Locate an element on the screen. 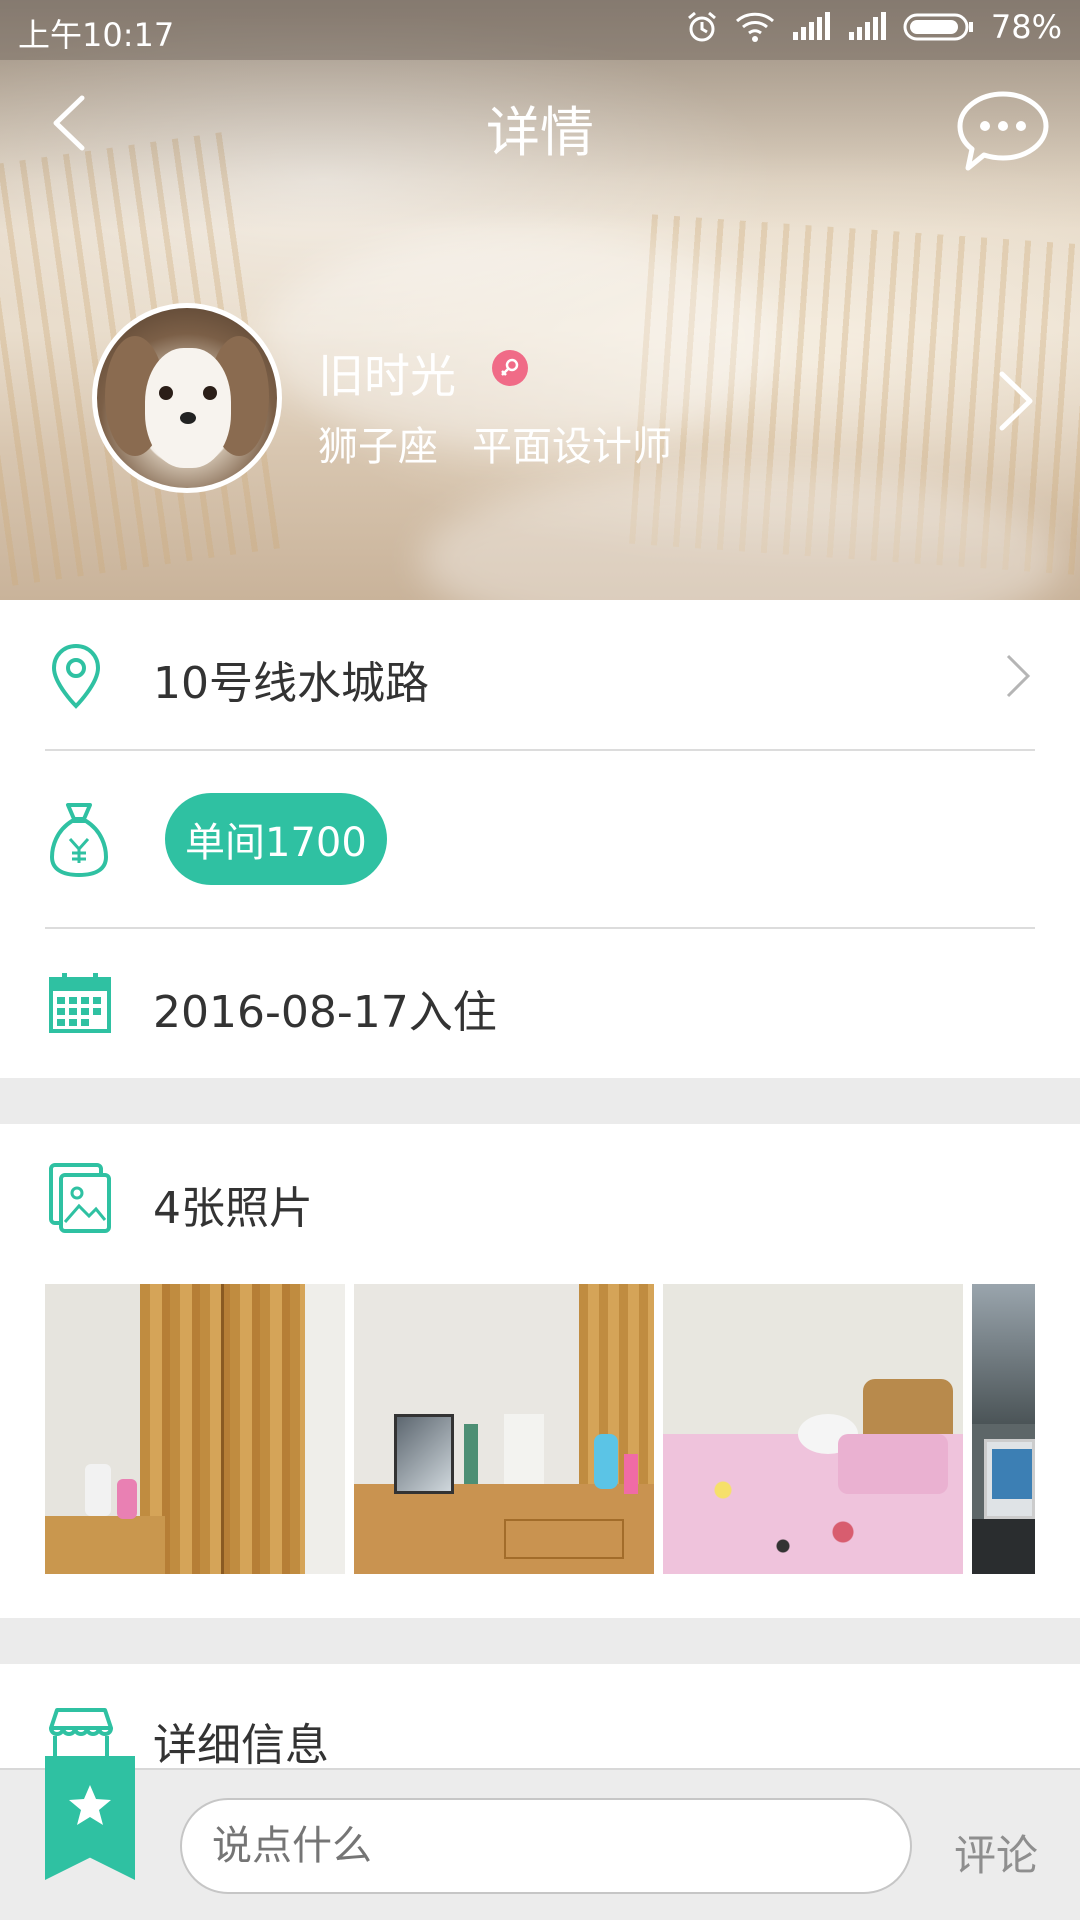 This screenshot has width=1080, height=1920. comment-send-button: 评论 is located at coordinates (996, 1852).